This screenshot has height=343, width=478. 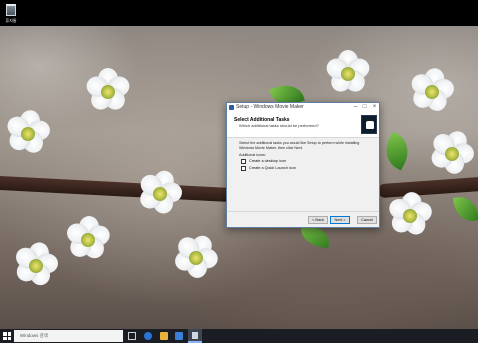 I want to click on edge-browser-icon, so click(x=148, y=336).